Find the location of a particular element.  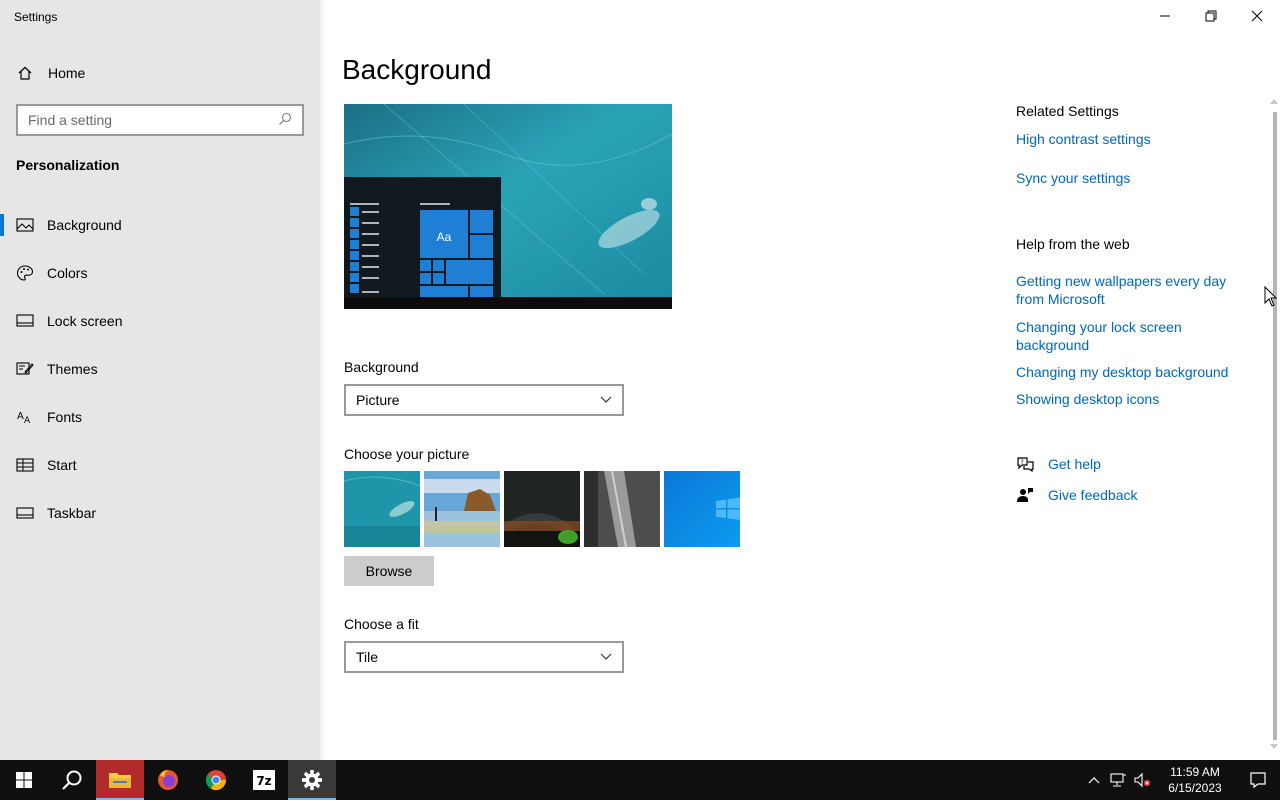

system-tray: 11:59 AM 6/15/2023 is located at coordinates (1181, 780).